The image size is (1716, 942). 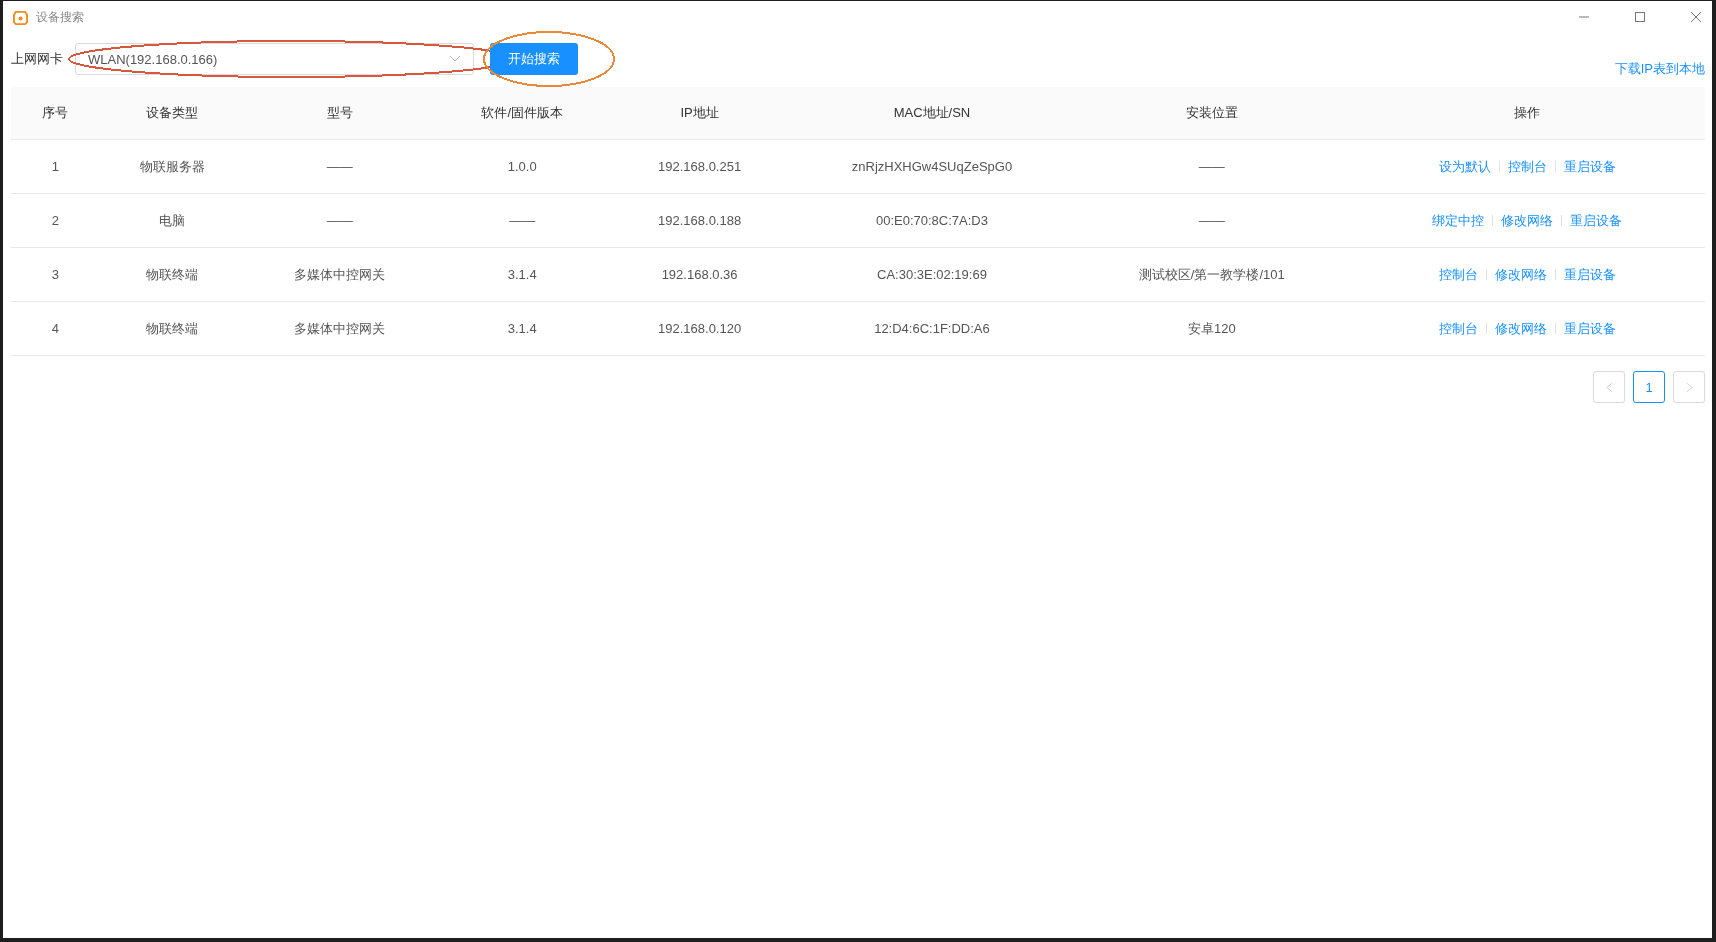 I want to click on start-search-button: 开始搜索, so click(x=534, y=59).